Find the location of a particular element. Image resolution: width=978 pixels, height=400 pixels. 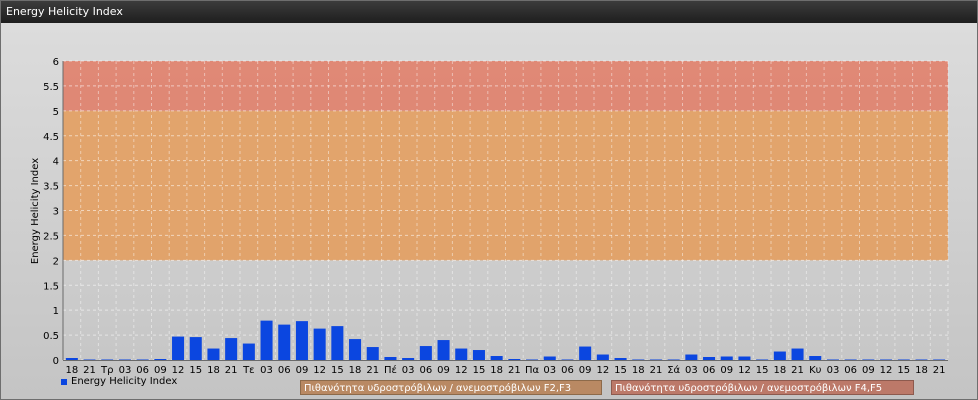

x-tick-label-32: 18 is located at coordinates (638, 370).